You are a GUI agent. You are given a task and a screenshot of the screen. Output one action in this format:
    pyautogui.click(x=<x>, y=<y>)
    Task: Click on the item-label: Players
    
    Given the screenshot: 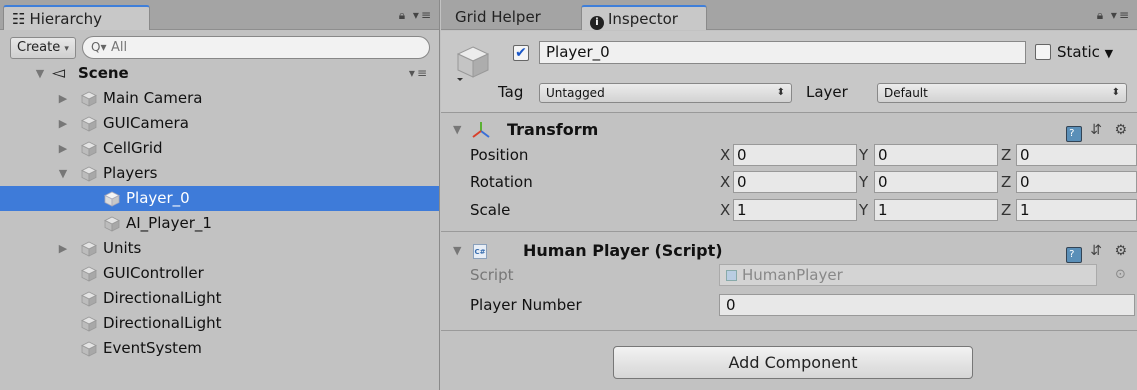 What is the action you would take?
    pyautogui.click(x=130, y=173)
    